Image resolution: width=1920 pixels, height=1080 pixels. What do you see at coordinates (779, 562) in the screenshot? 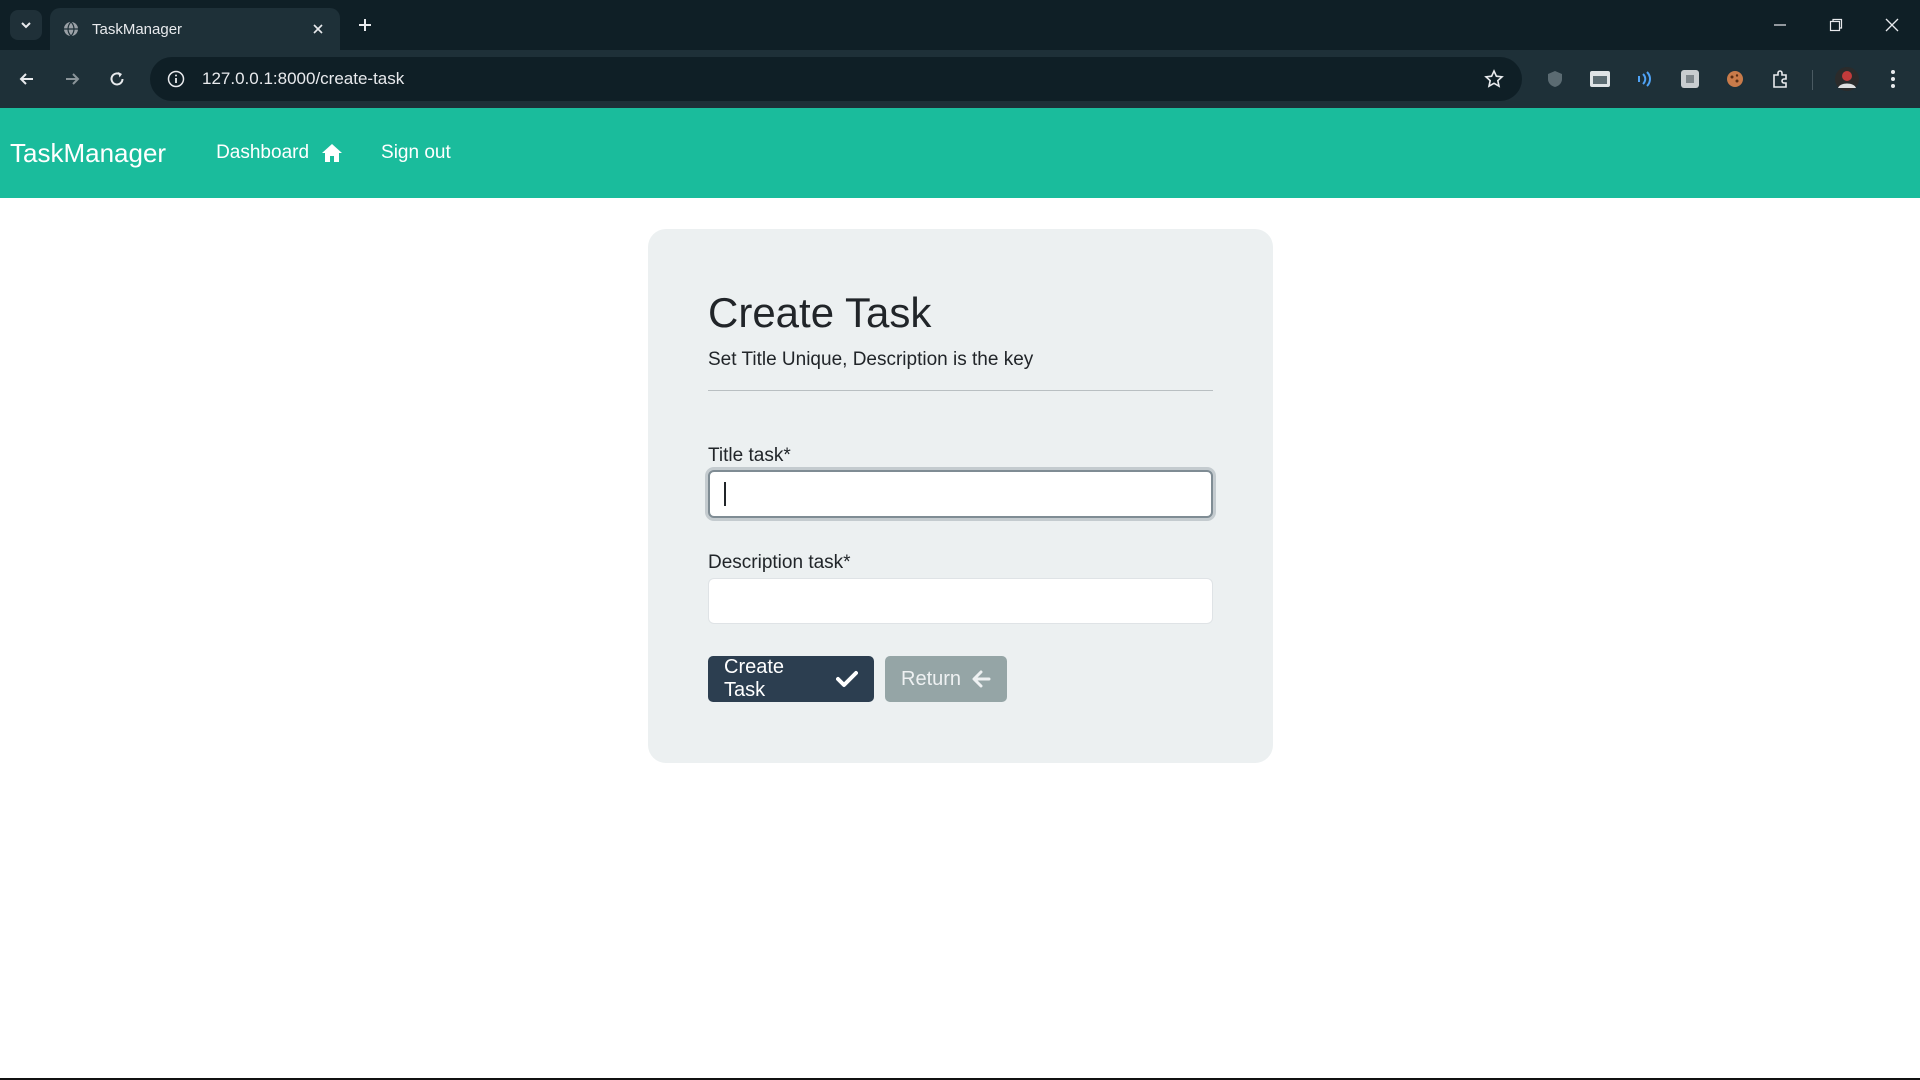
I see `description-task-label: Description task*` at bounding box center [779, 562].